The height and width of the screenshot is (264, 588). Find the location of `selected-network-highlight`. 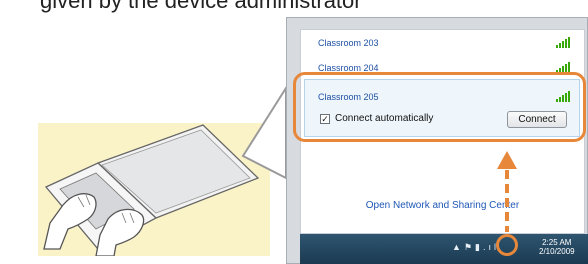

selected-network-highlight is located at coordinates (439, 107).